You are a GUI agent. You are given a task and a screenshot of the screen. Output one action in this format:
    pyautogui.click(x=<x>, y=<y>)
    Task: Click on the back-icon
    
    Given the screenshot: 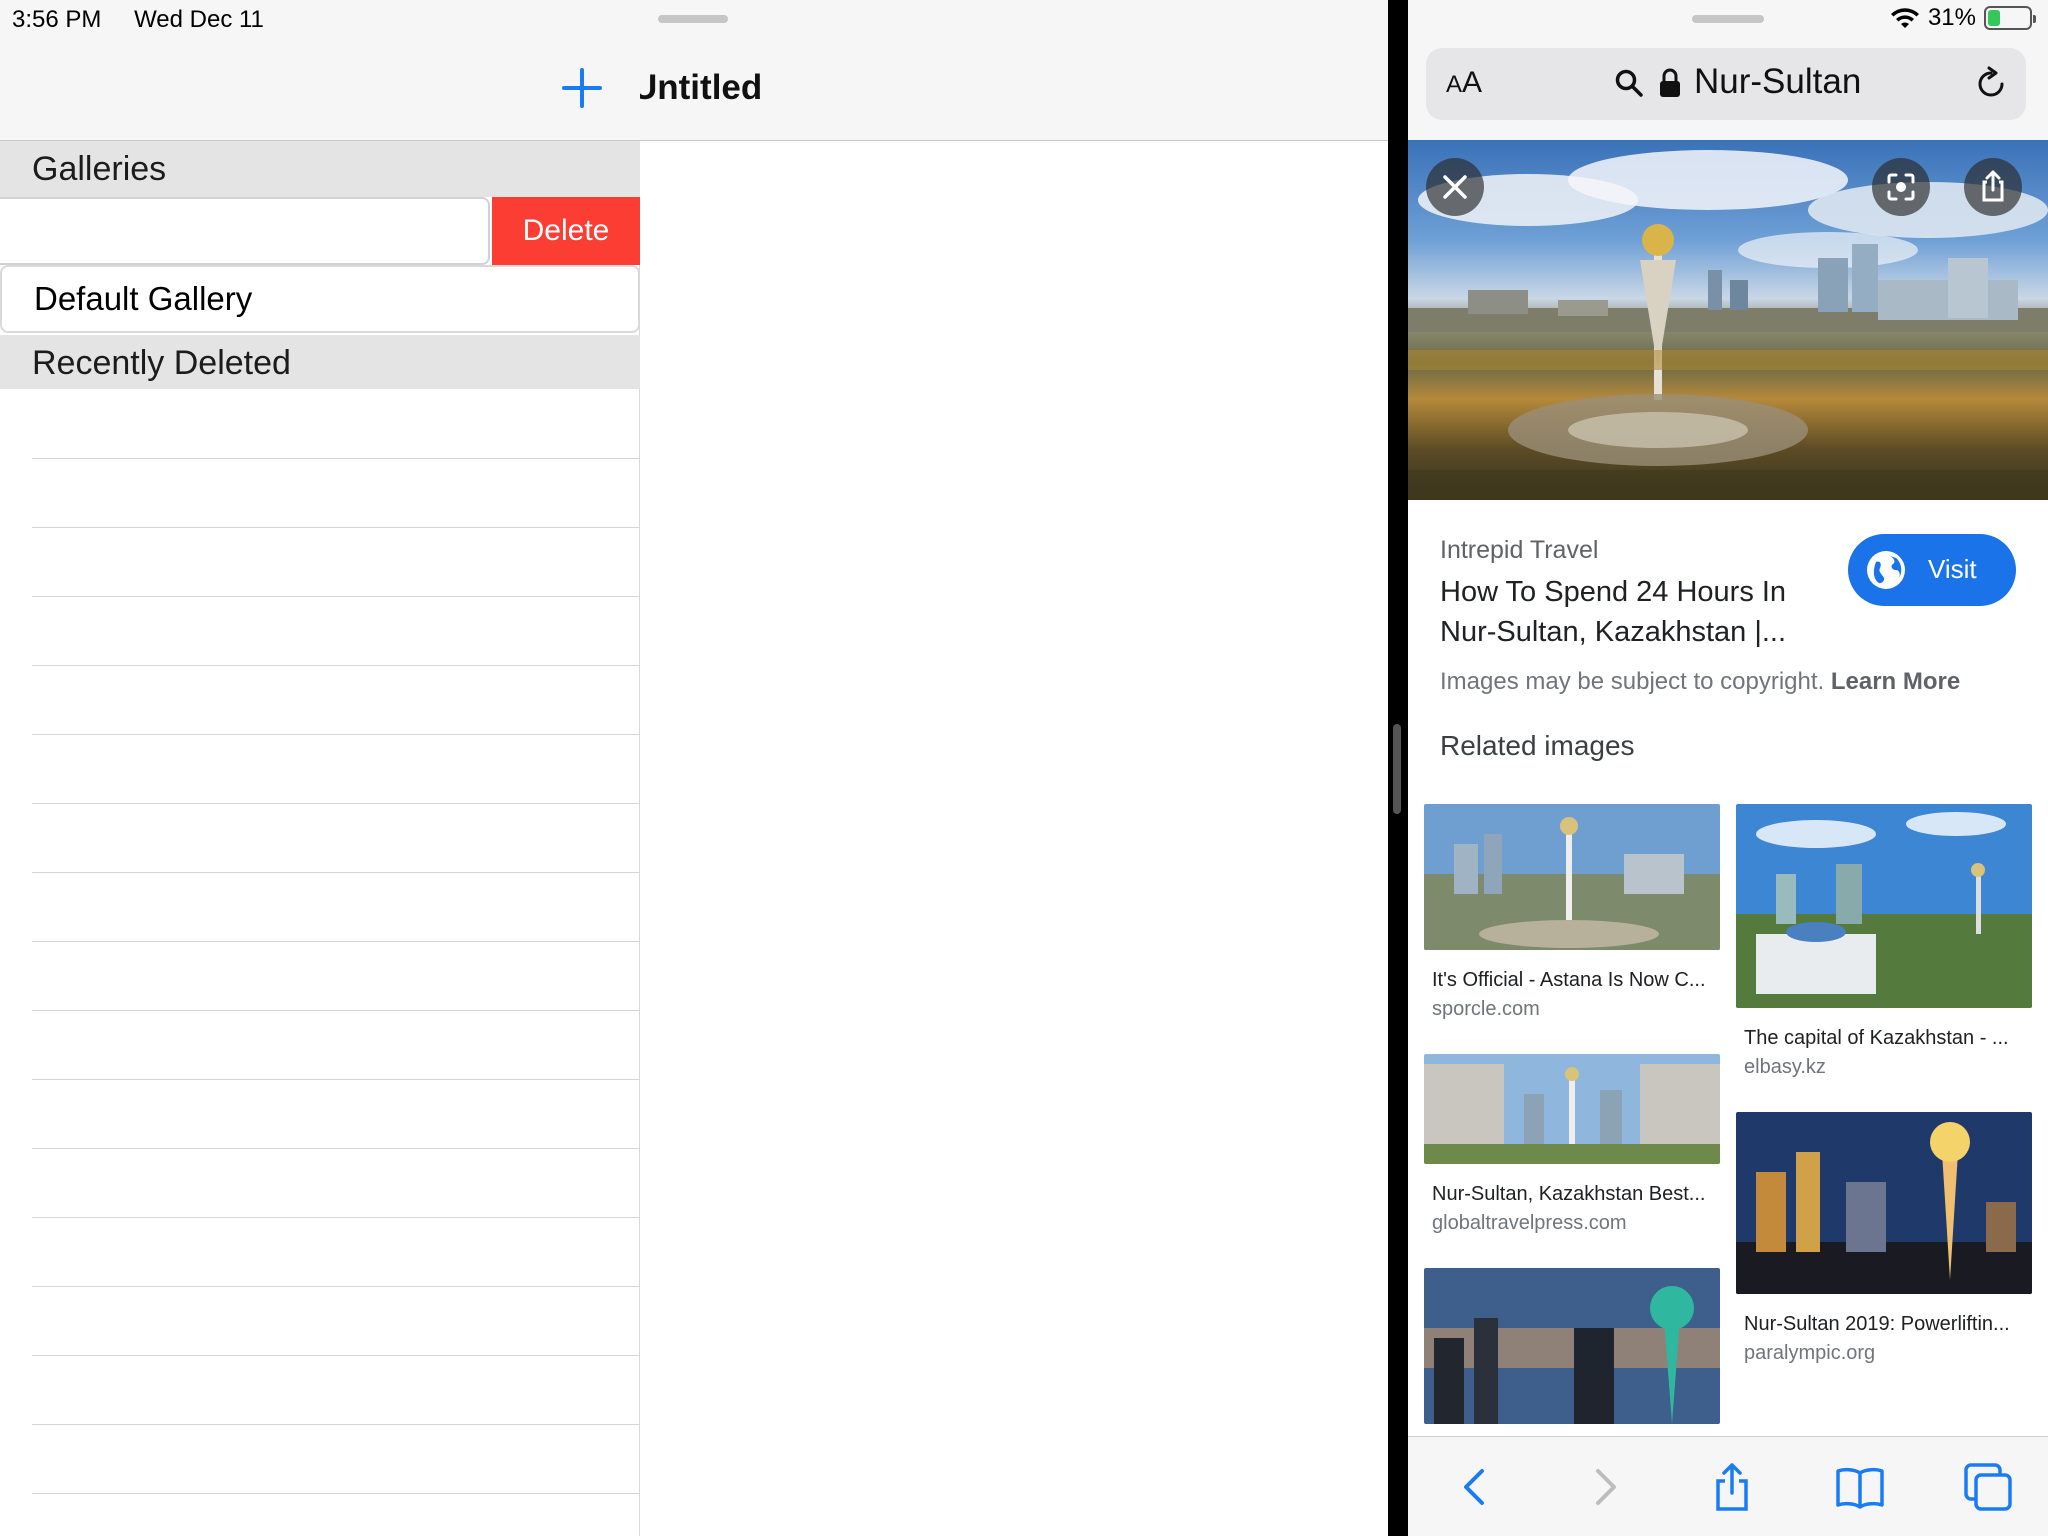 What is the action you would take?
    pyautogui.click(x=1476, y=1487)
    